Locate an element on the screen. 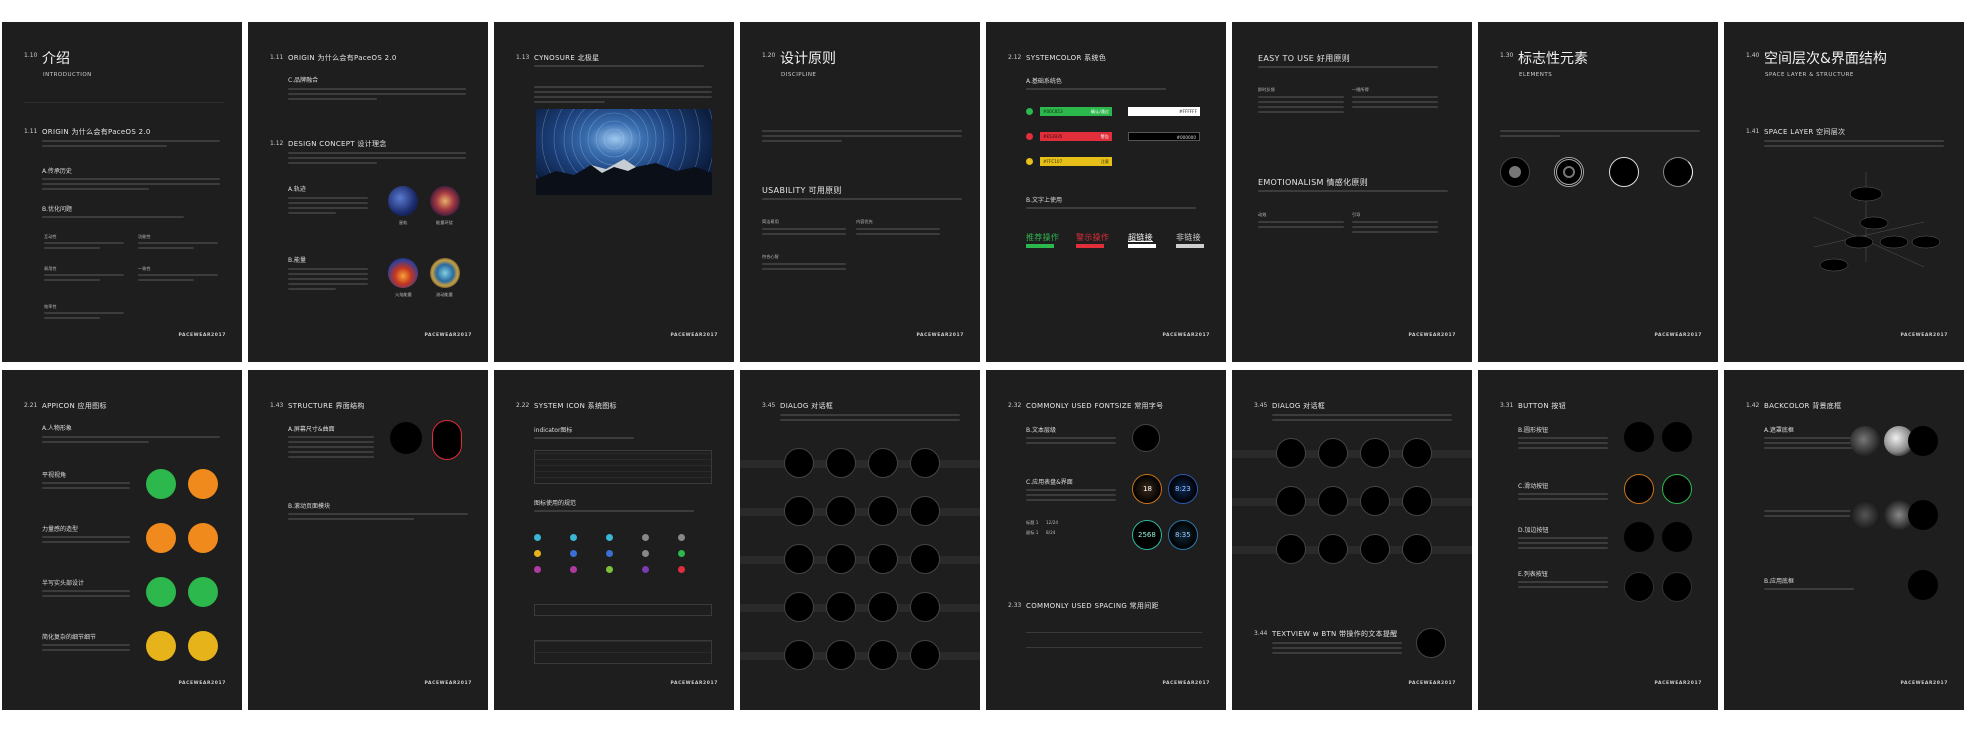 Image resolution: width=1968 pixels, height=730 pixels. page-elements: 1.30 标志性元素 ELEMENTS PACEWEAR2017 is located at coordinates (1598, 192).